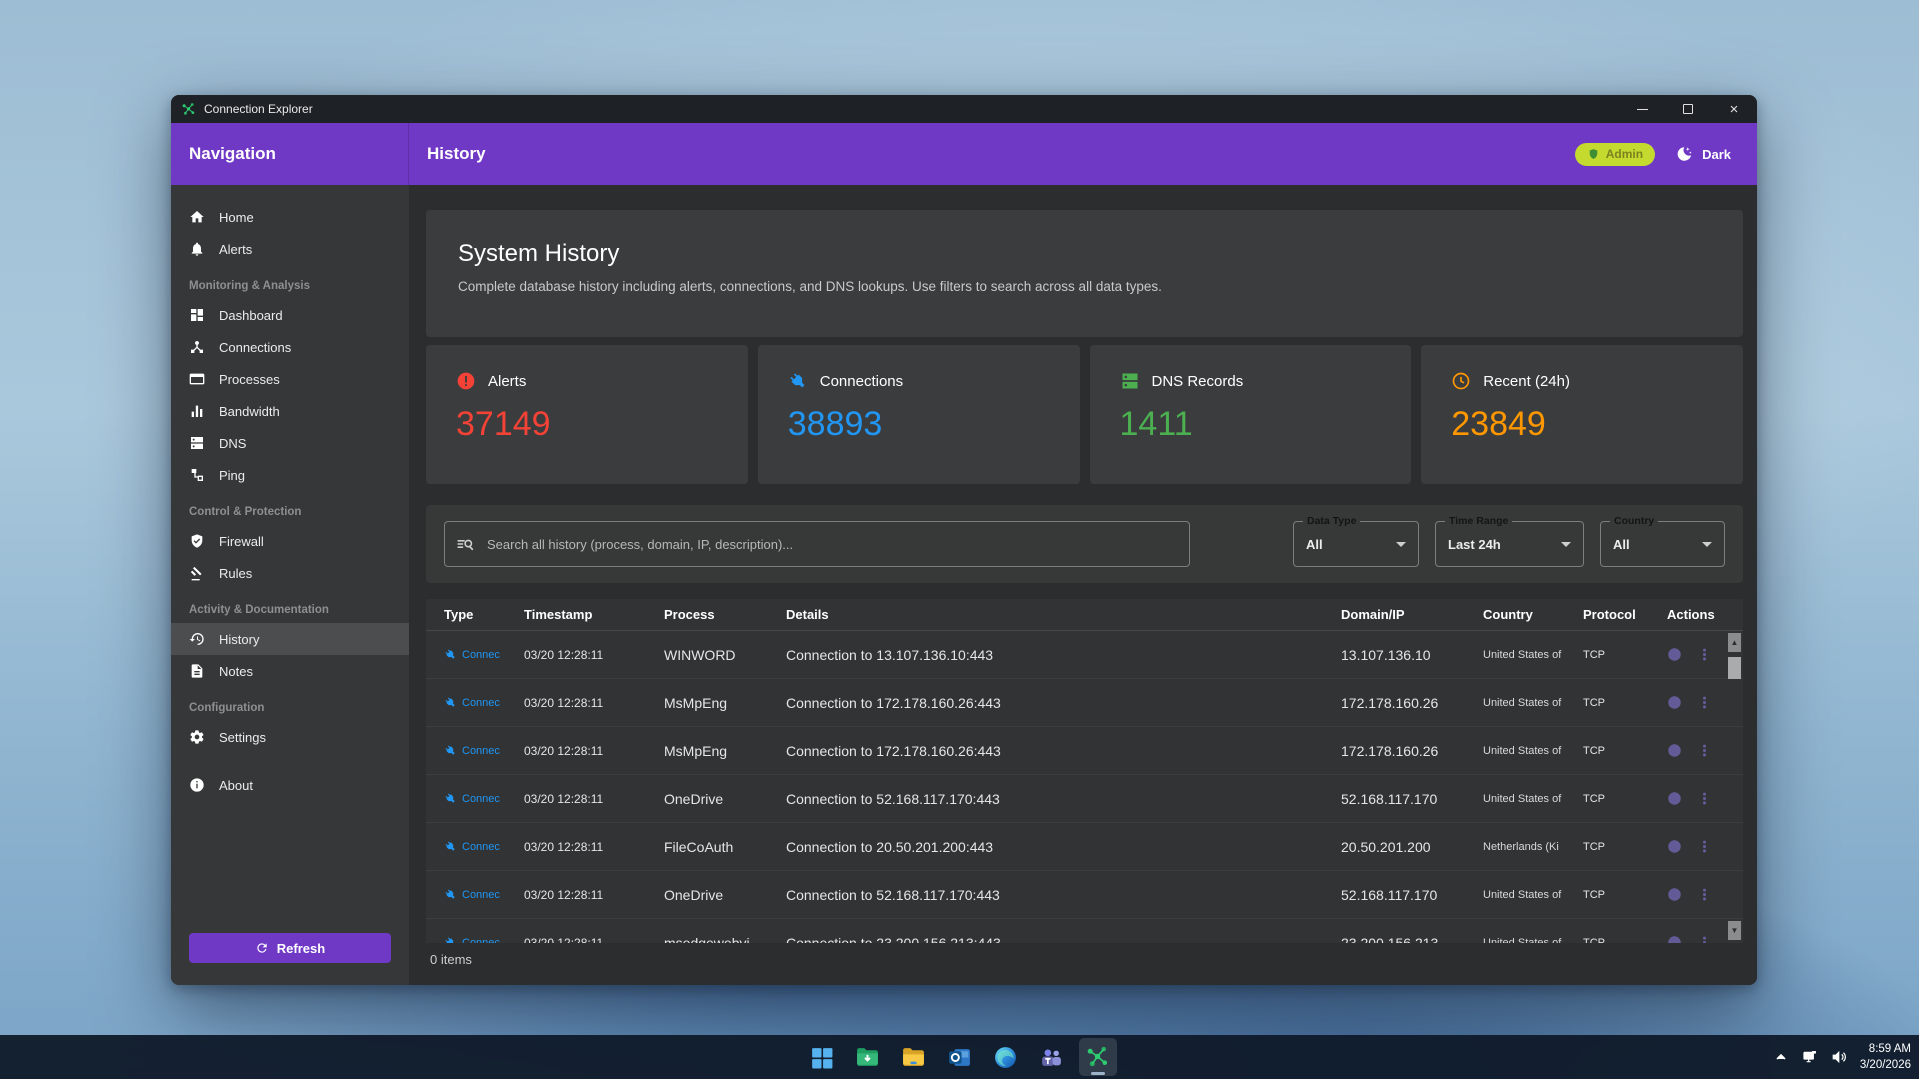 Image resolution: width=1919 pixels, height=1079 pixels. I want to click on sidebar-item-alerts: Alerts, so click(290, 249).